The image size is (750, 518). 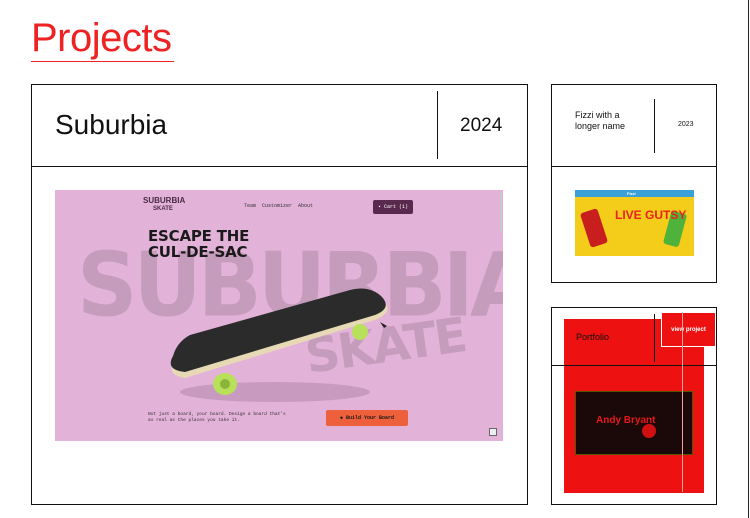 What do you see at coordinates (279, 345) in the screenshot?
I see `skateboard-illustration` at bounding box center [279, 345].